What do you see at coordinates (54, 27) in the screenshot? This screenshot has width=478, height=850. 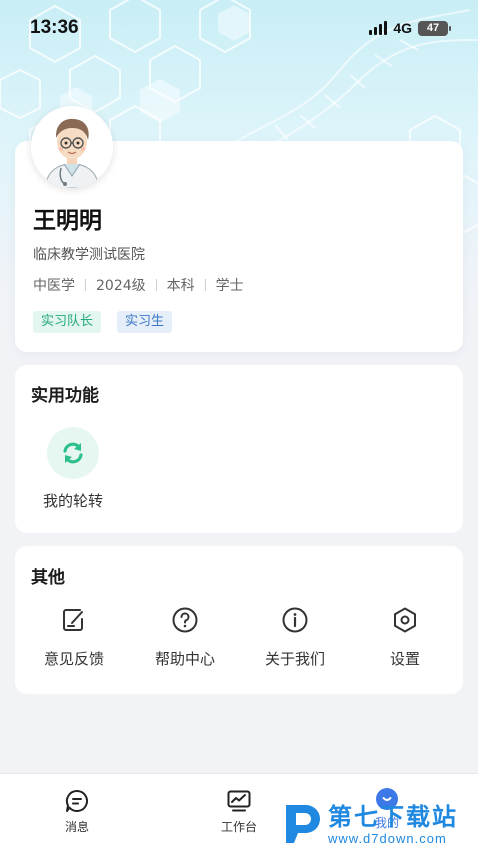 I see `status-time: 13:36` at bounding box center [54, 27].